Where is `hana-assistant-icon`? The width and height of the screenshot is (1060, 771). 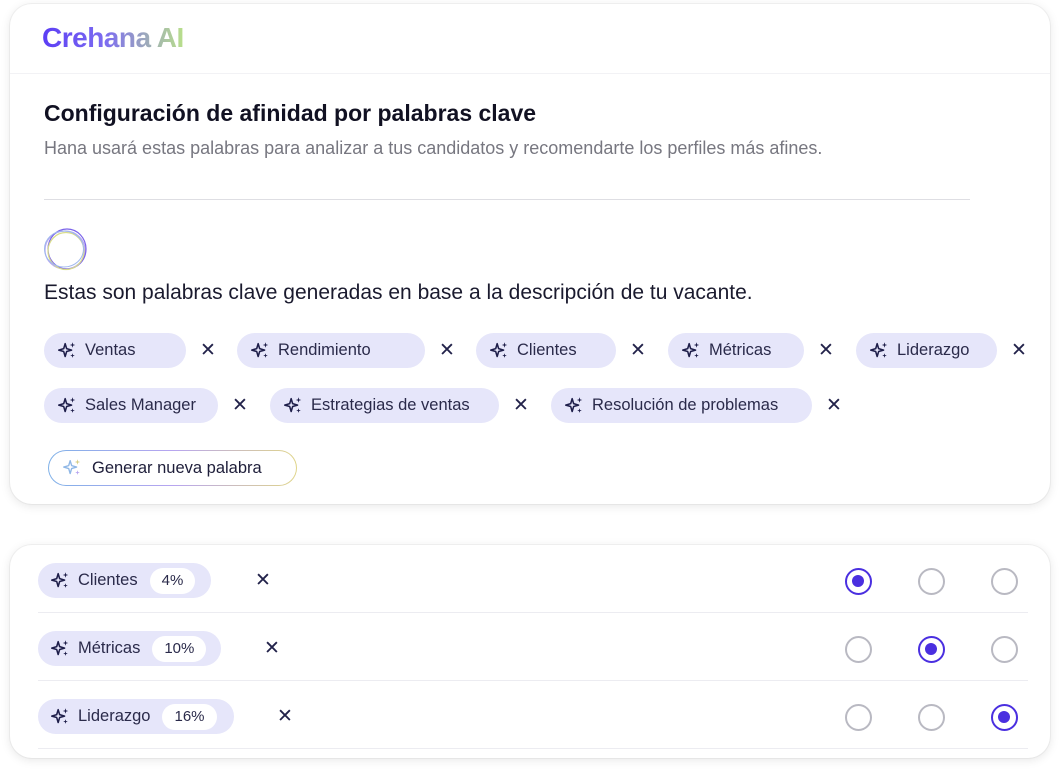 hana-assistant-icon is located at coordinates (65, 249).